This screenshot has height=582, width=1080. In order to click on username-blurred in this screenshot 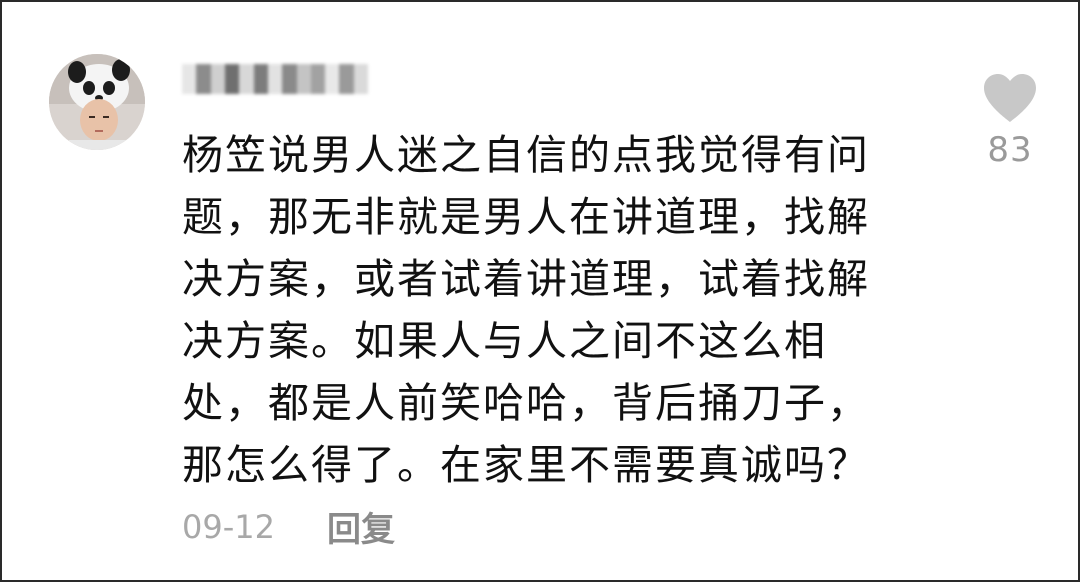, I will do `click(275, 79)`.